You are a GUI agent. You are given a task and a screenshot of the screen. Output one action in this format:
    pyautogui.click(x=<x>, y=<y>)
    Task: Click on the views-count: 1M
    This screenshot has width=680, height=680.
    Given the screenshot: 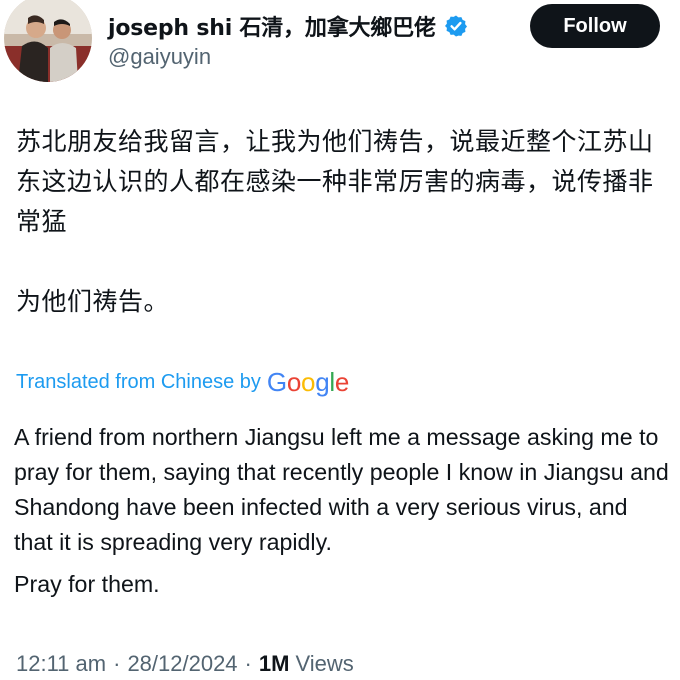 What is the action you would take?
    pyautogui.click(x=274, y=664)
    